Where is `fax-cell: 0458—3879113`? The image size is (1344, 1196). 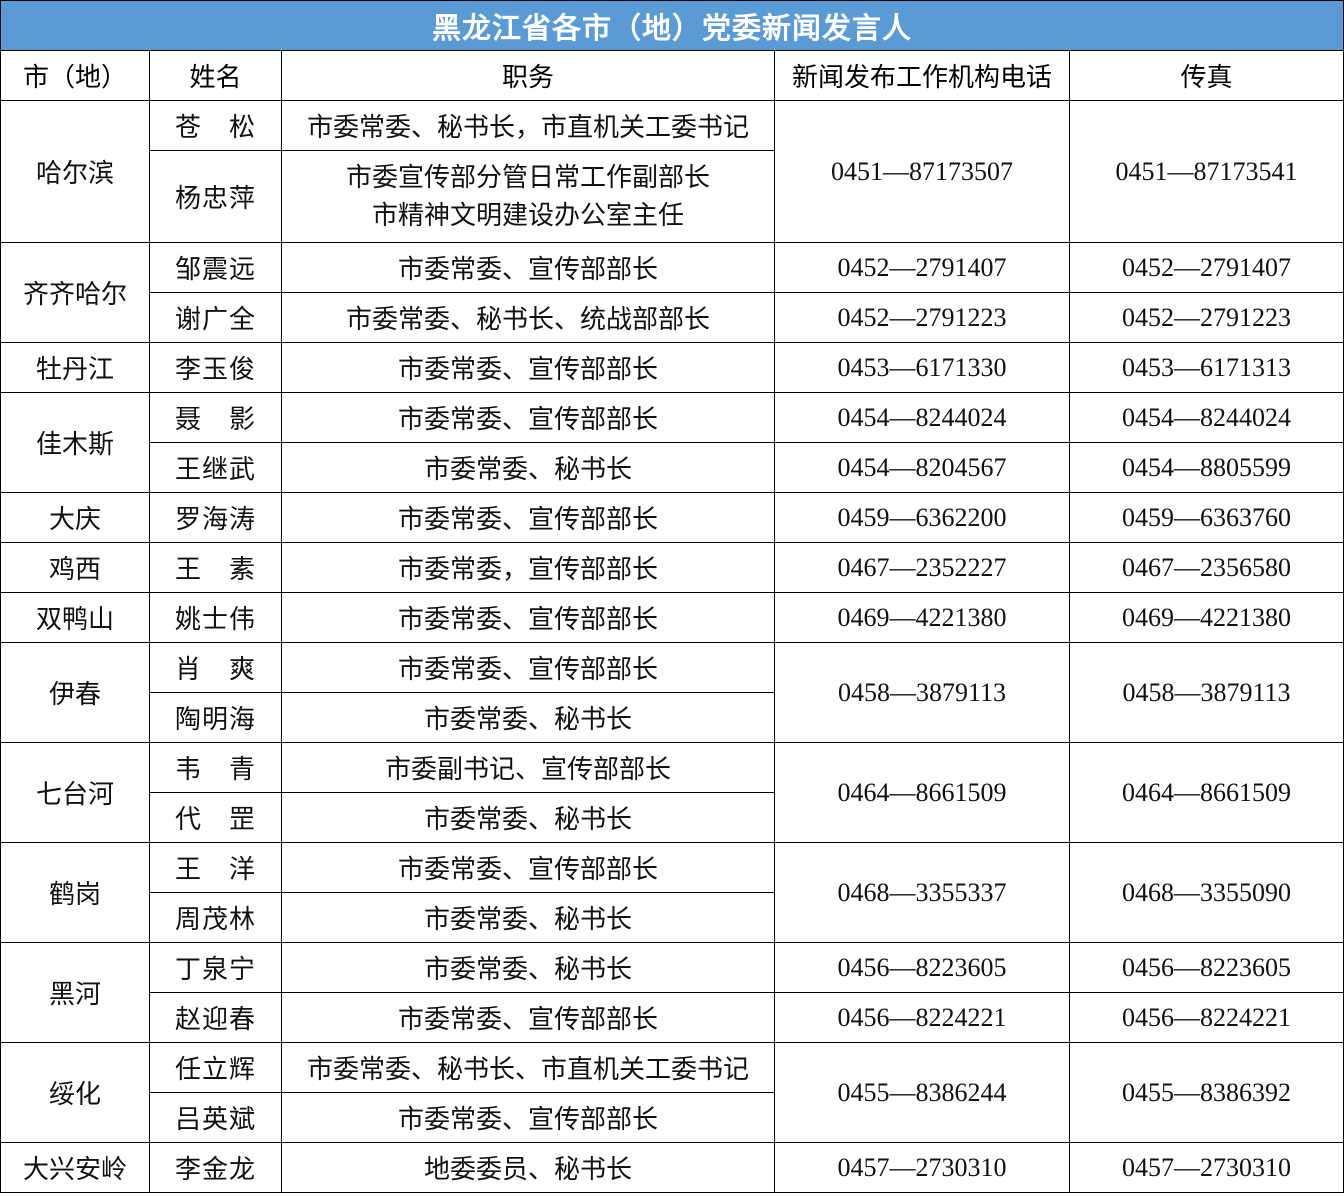
fax-cell: 0458—3879113 is located at coordinates (1206, 692).